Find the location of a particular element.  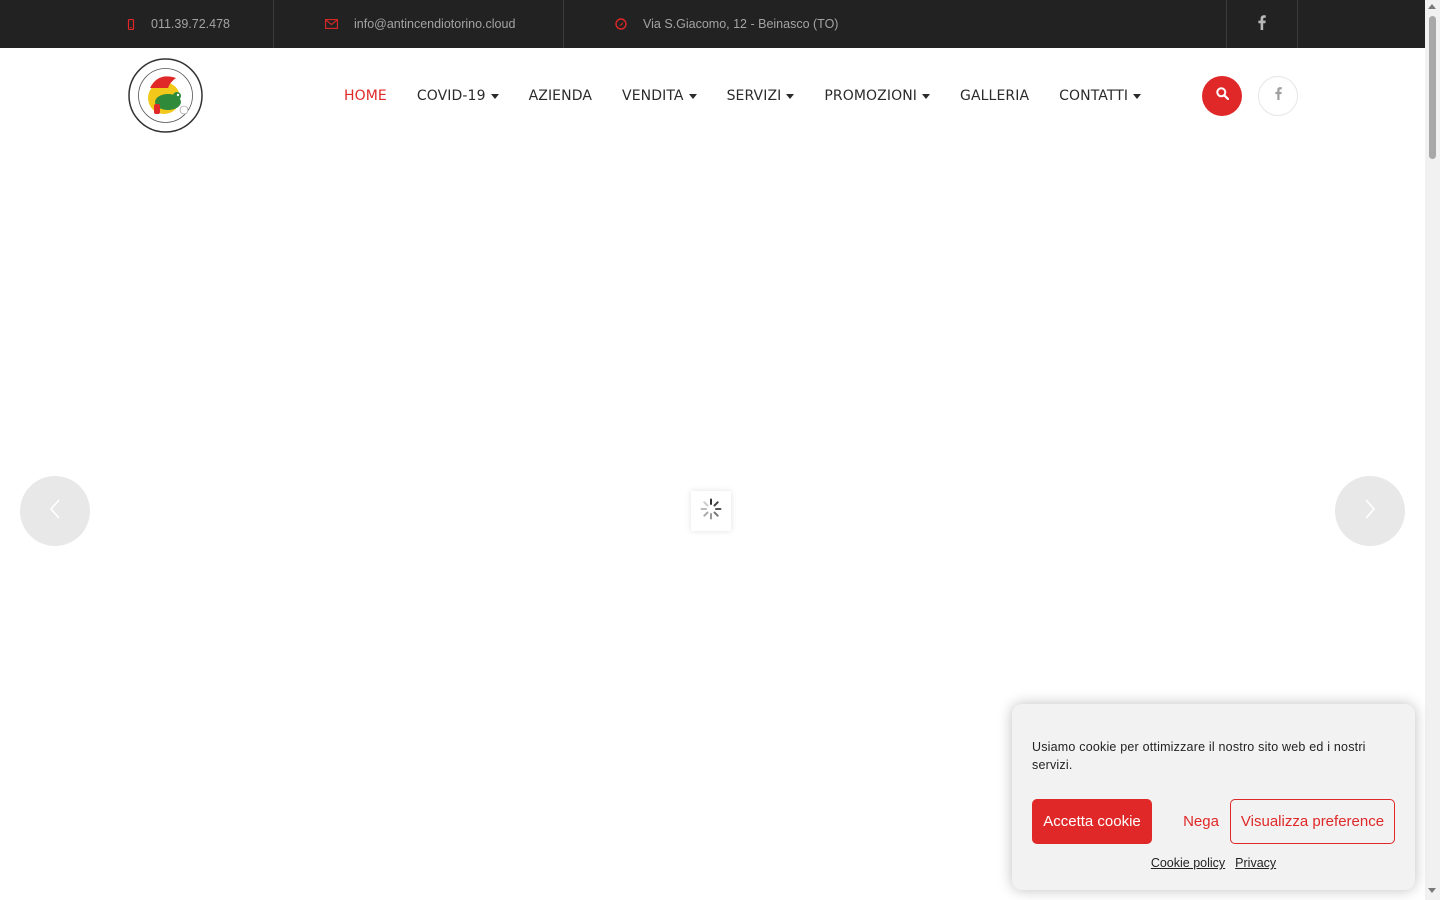

topbar-email-text: info@antincendiotorino.cloud is located at coordinates (435, 24).